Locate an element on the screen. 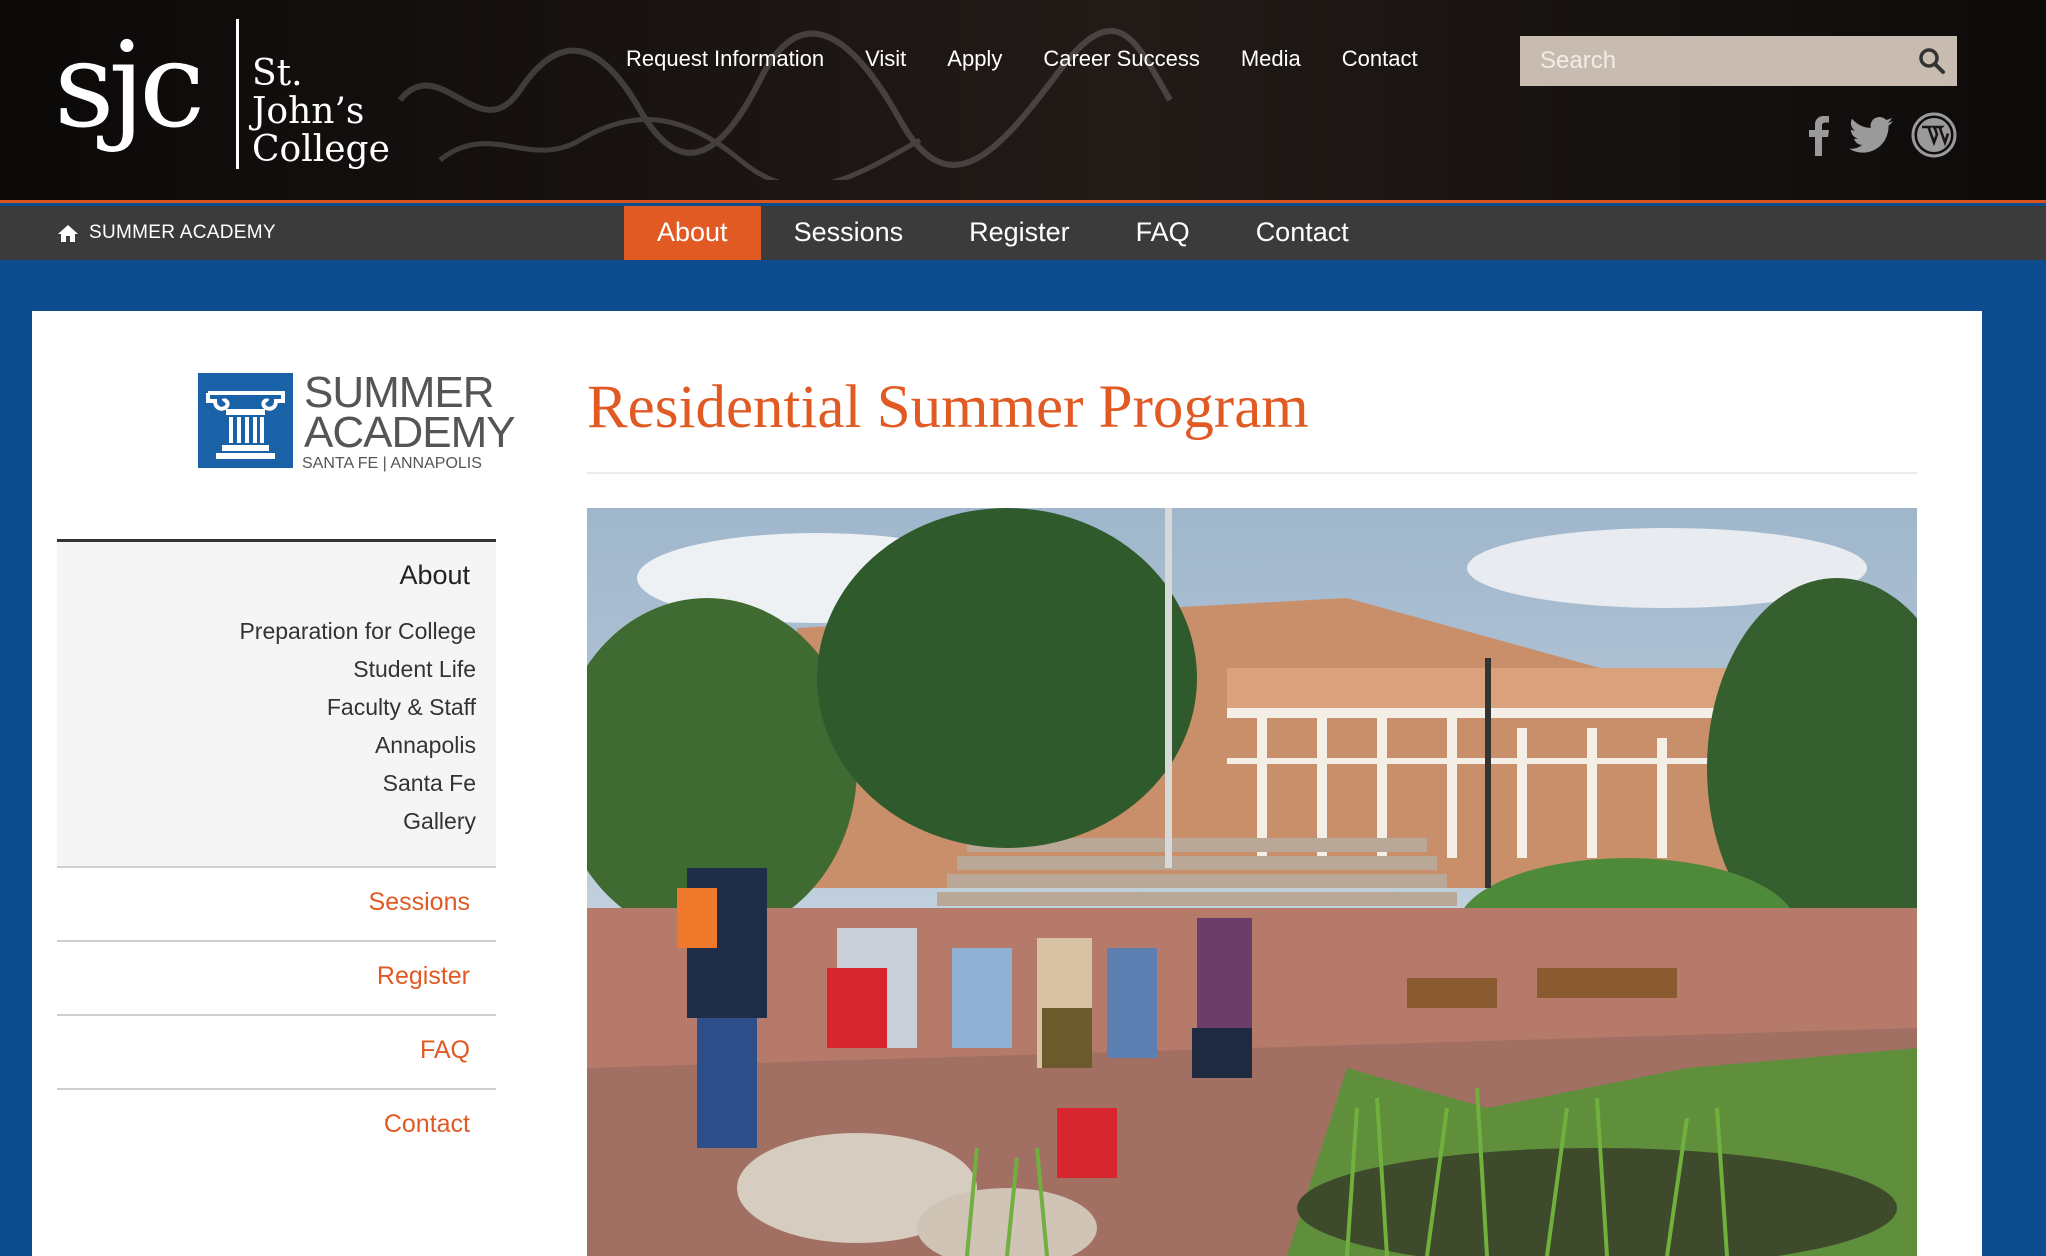 Image resolution: width=2046 pixels, height=1256 pixels. section-tabs: About Sessions Register FAQ Contact is located at coordinates (1003, 233).